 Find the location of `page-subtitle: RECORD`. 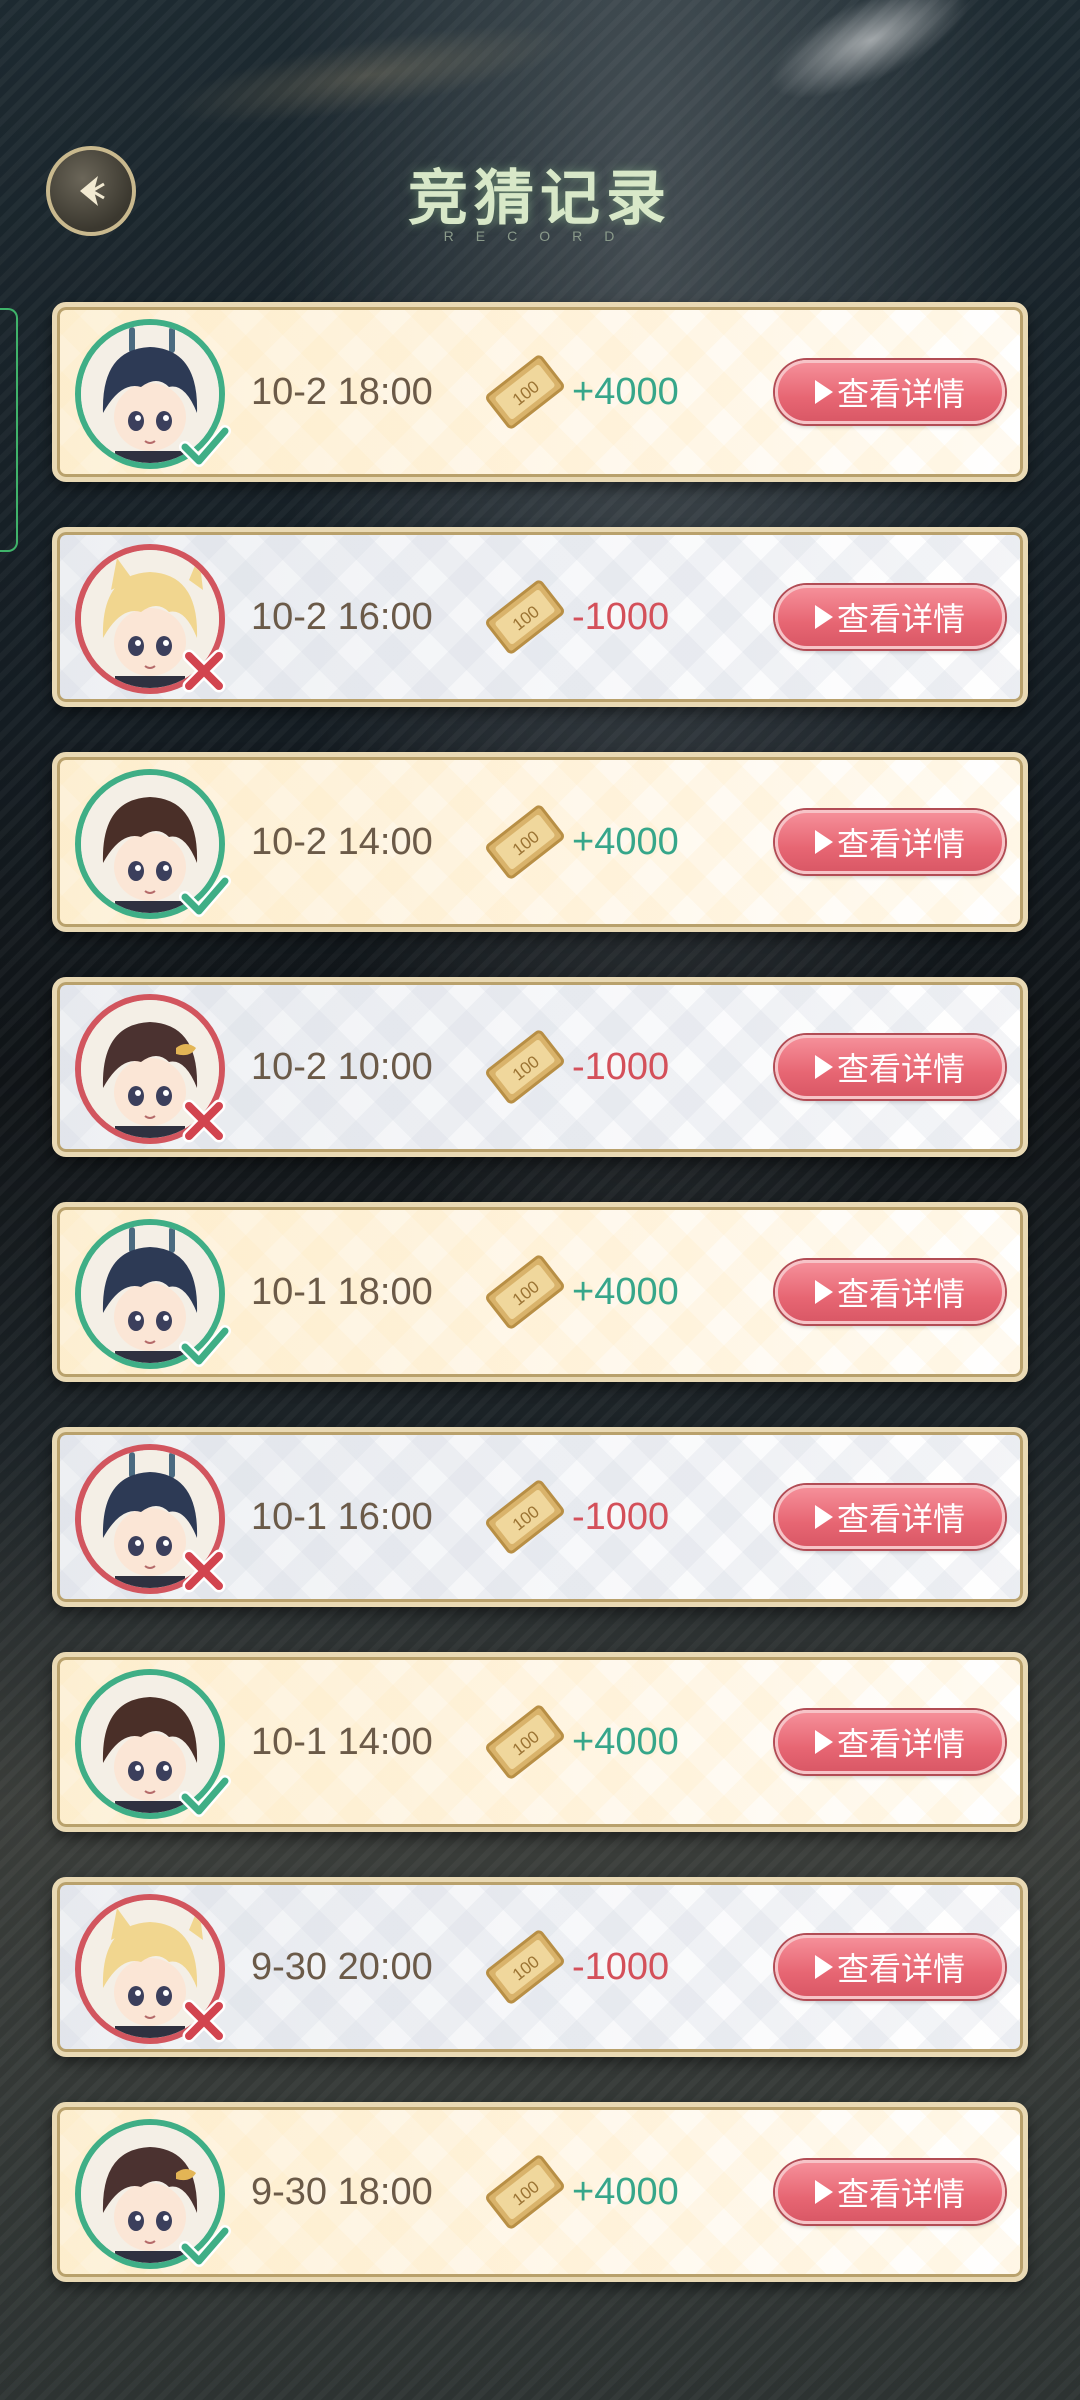

page-subtitle: RECORD is located at coordinates (540, 236).